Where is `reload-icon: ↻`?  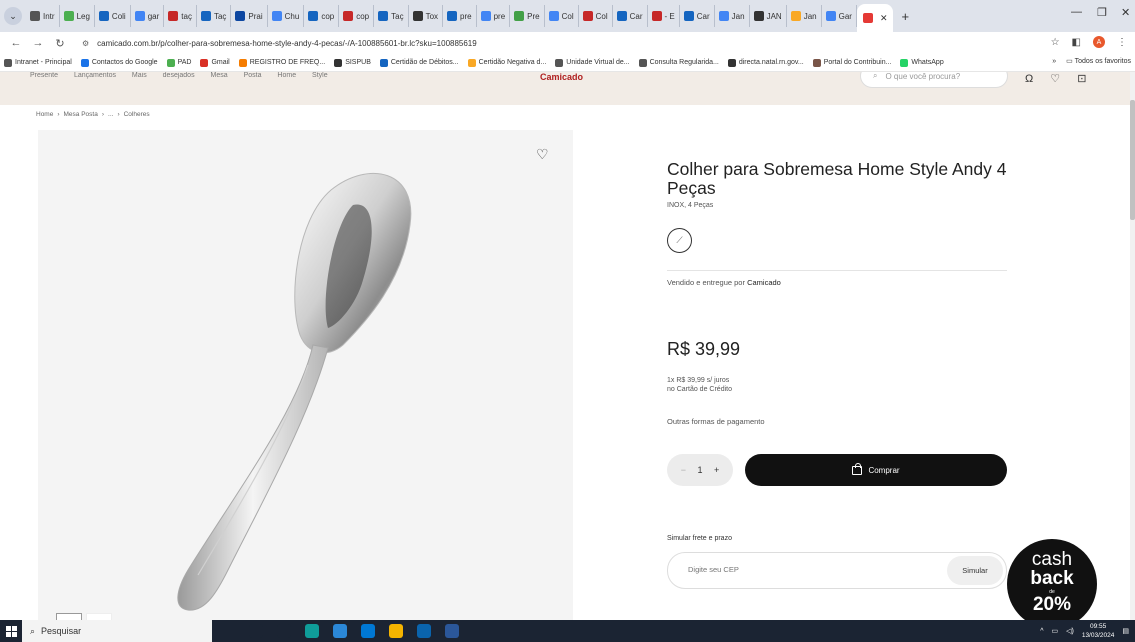 reload-icon: ↻ is located at coordinates (60, 43).